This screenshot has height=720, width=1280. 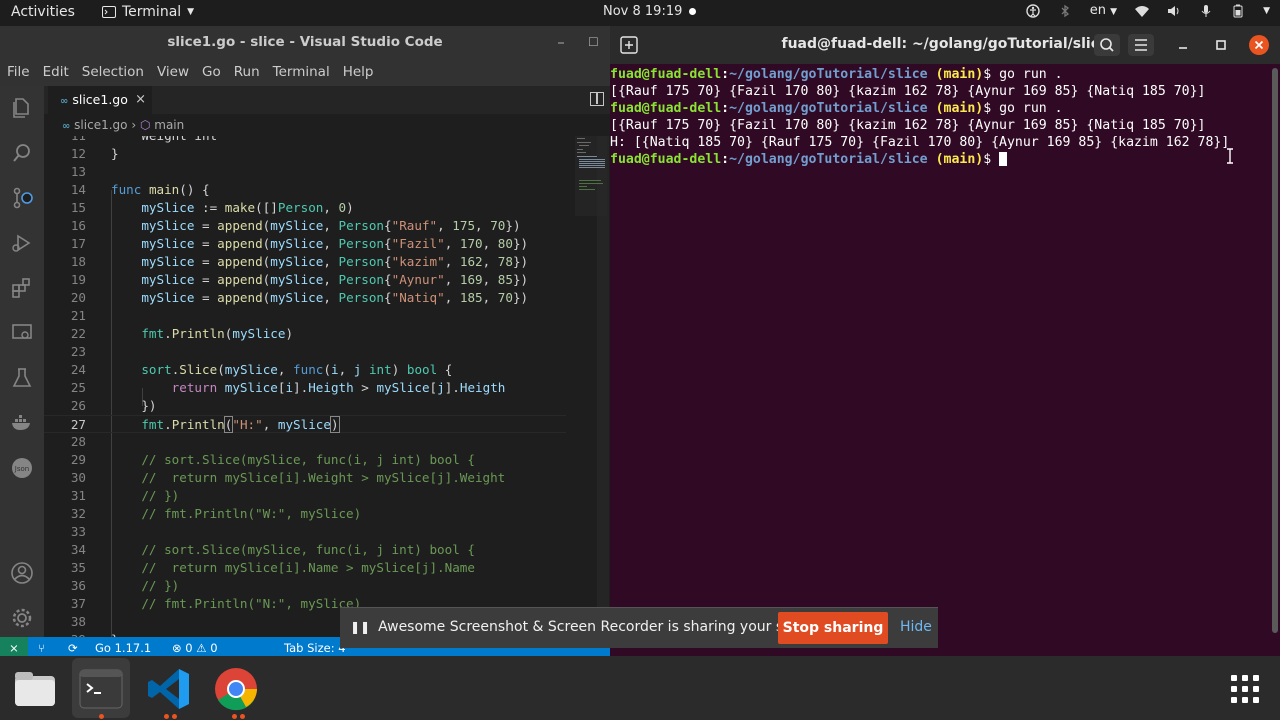 I want to click on explorer-icon, so click(x=22, y=108).